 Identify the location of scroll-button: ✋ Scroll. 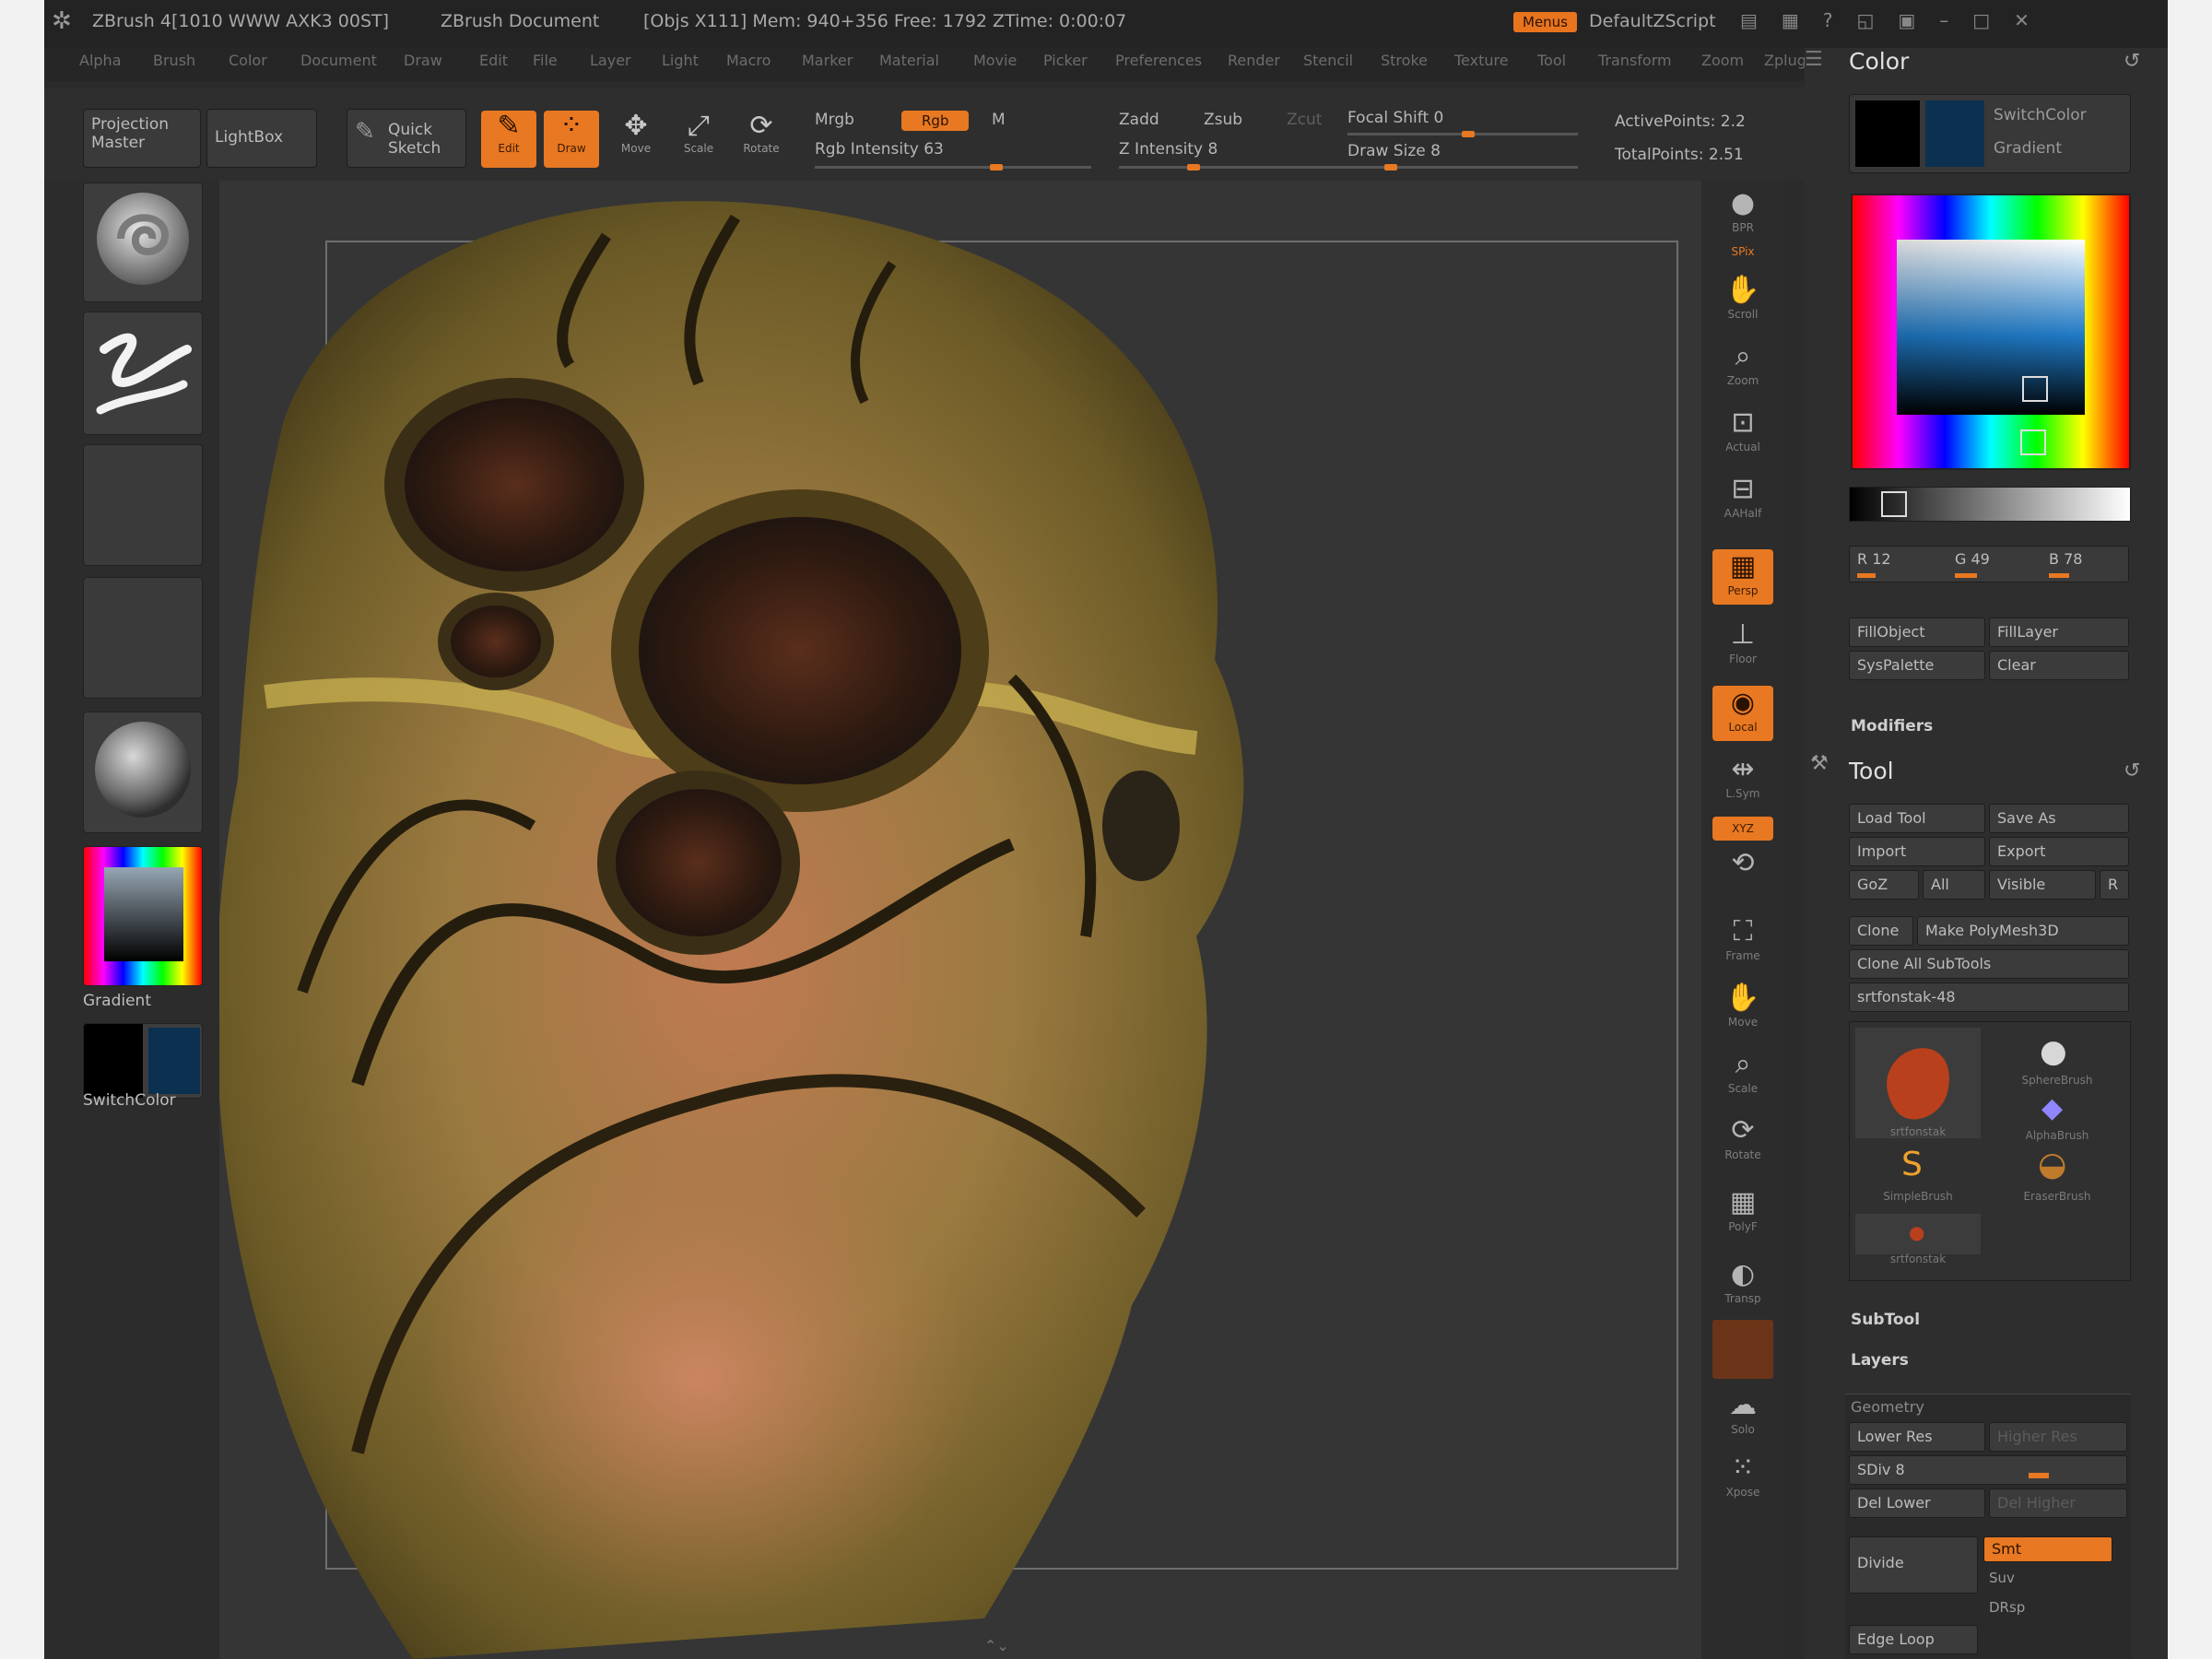
(1742, 300).